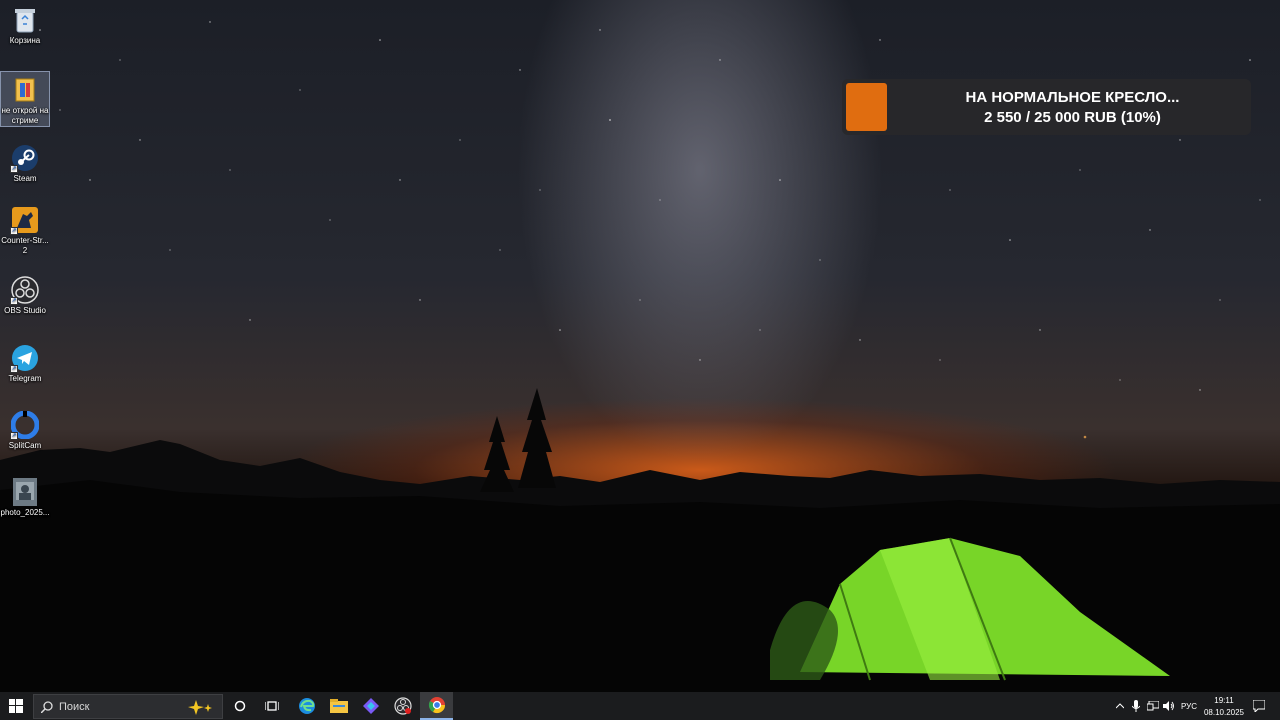 The image size is (1280, 720). I want to click on search-placeholder: Поиск, so click(74, 707).